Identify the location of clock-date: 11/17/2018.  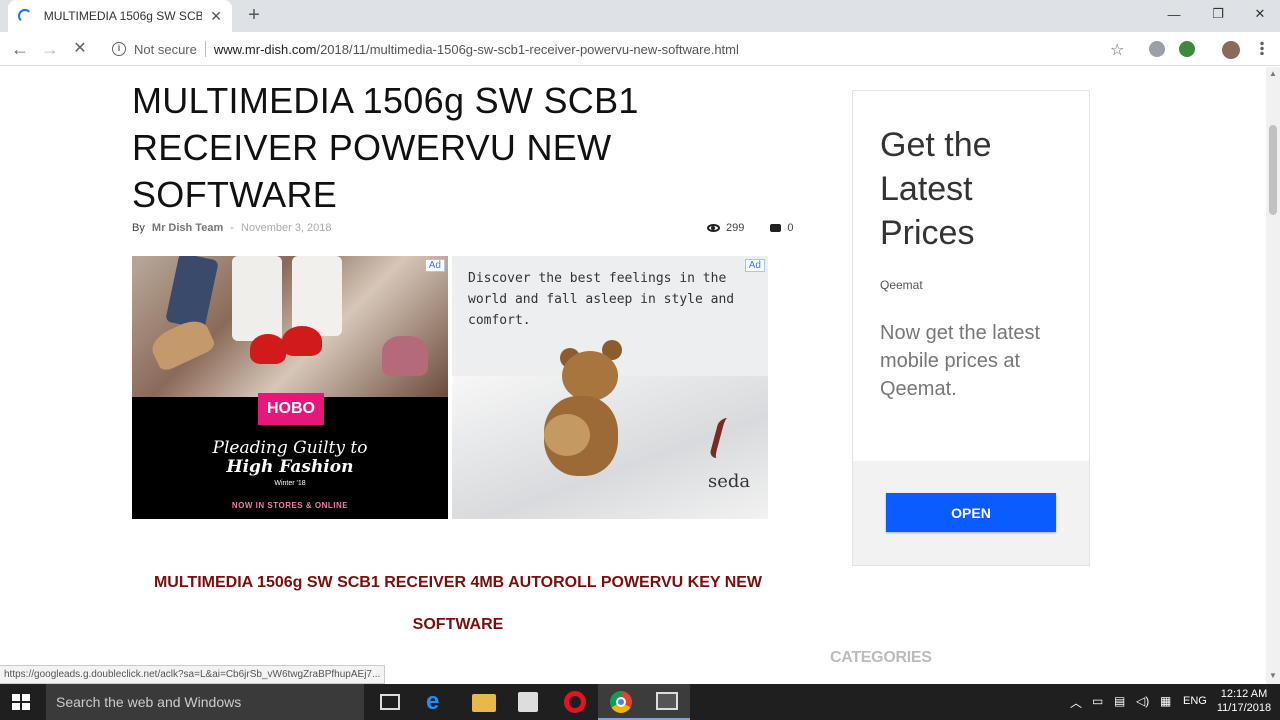
(1244, 708).